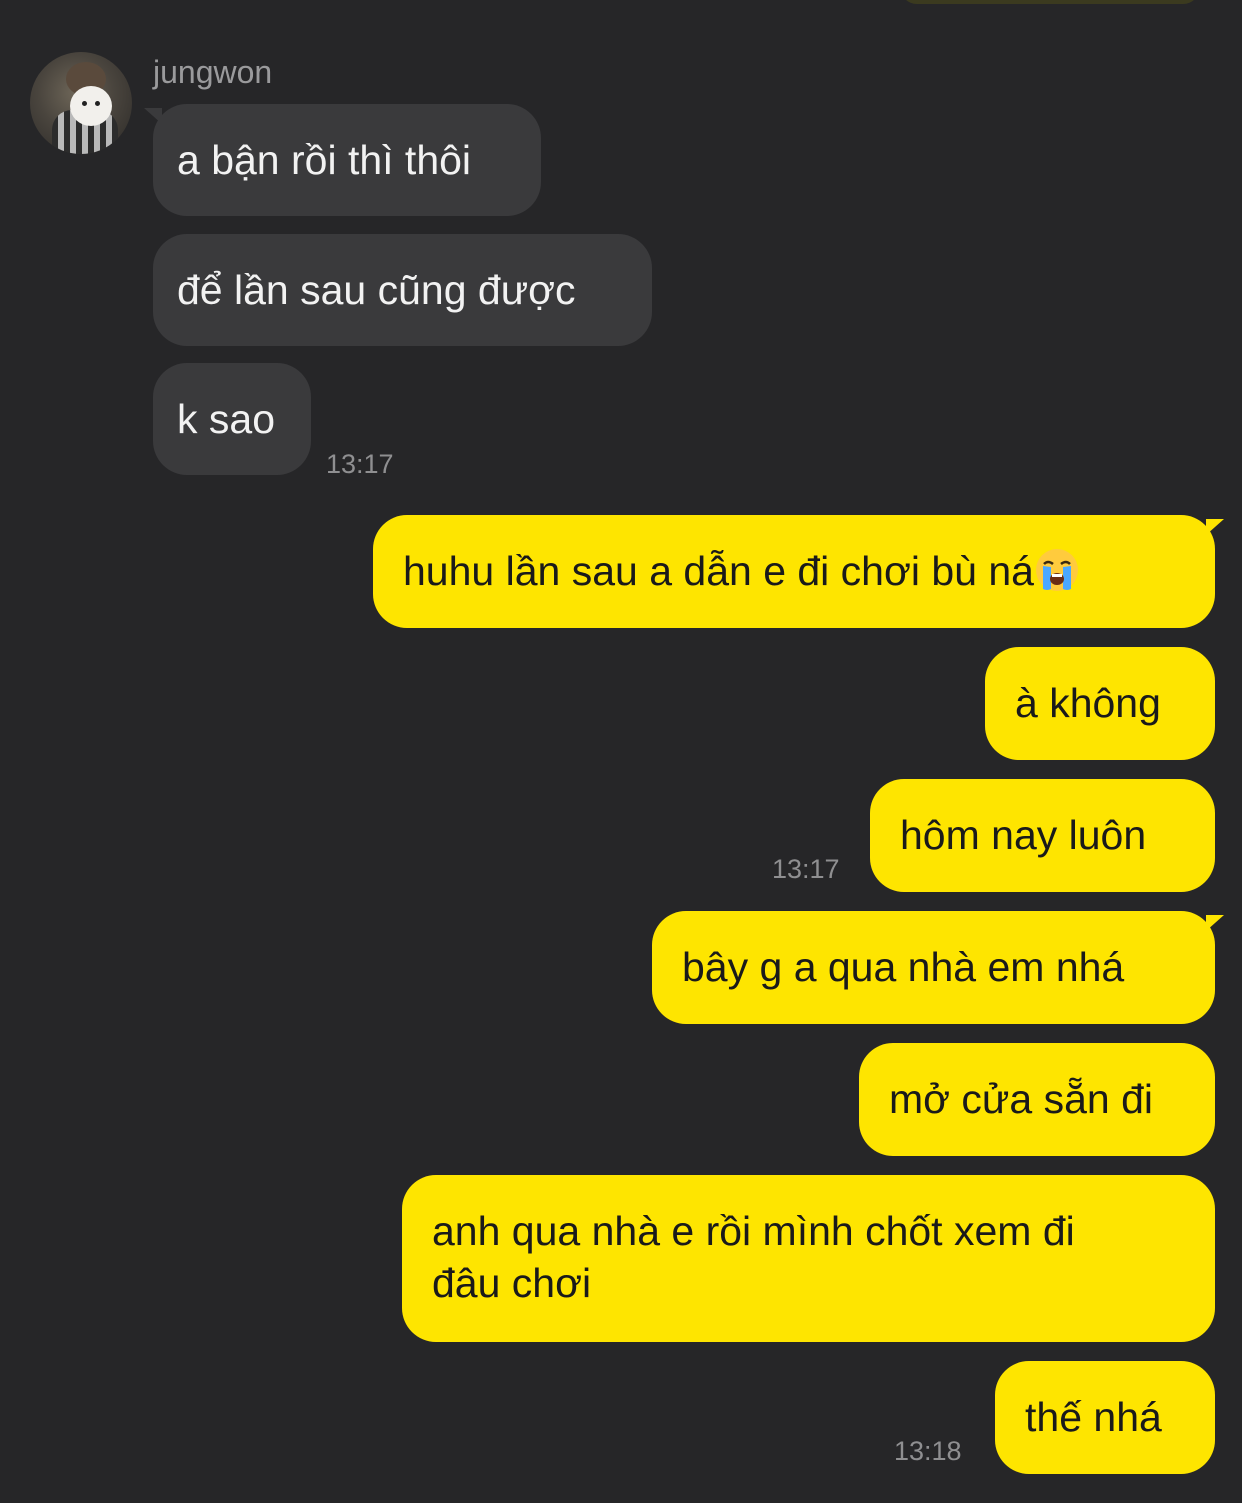 Image resolution: width=1242 pixels, height=1503 pixels. What do you see at coordinates (226, 419) in the screenshot?
I see `message-text: k sao` at bounding box center [226, 419].